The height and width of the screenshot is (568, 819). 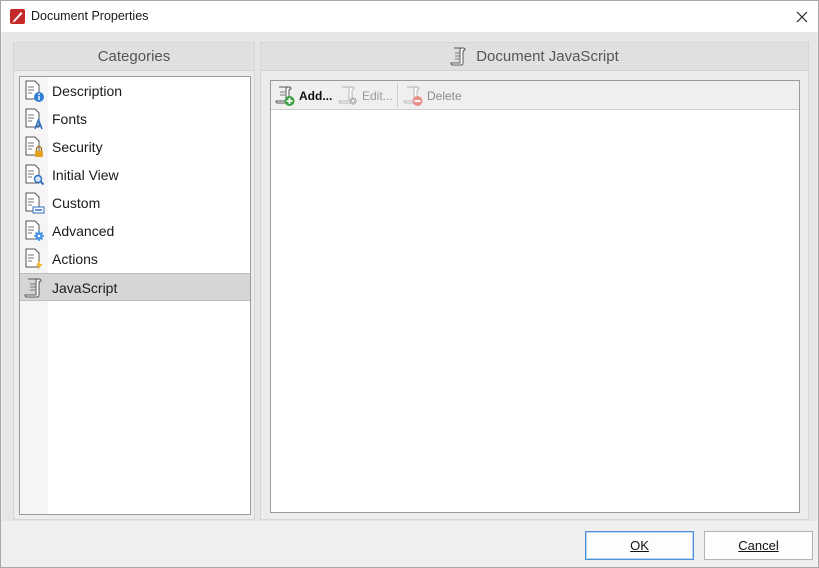 What do you see at coordinates (135, 203) in the screenshot?
I see `category-item-custom: Custom` at bounding box center [135, 203].